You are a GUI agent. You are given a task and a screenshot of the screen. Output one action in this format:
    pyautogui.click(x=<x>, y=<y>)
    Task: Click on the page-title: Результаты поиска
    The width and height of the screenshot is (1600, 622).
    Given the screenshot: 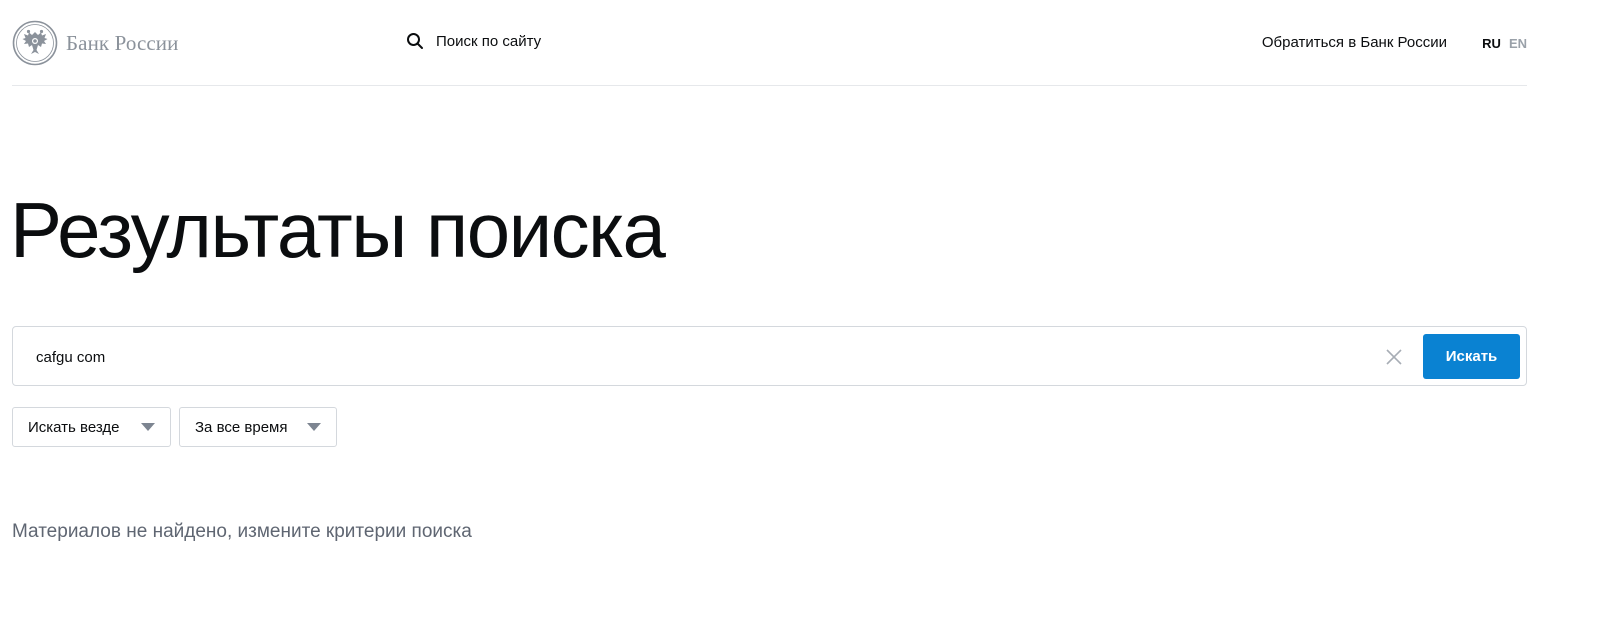 What is the action you would take?
    pyautogui.click(x=338, y=230)
    